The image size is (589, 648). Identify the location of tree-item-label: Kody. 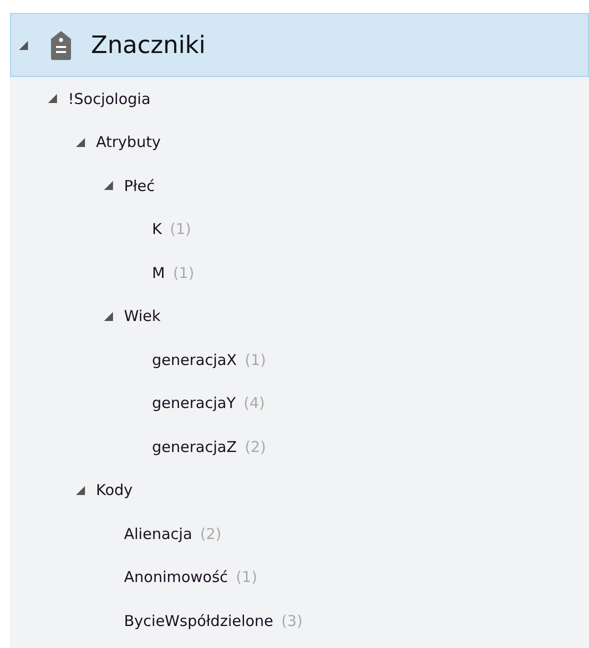
(114, 490).